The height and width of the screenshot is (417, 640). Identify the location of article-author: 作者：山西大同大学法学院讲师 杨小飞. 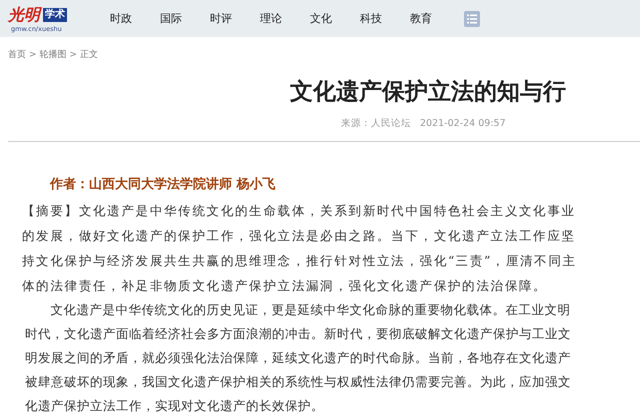
(163, 185).